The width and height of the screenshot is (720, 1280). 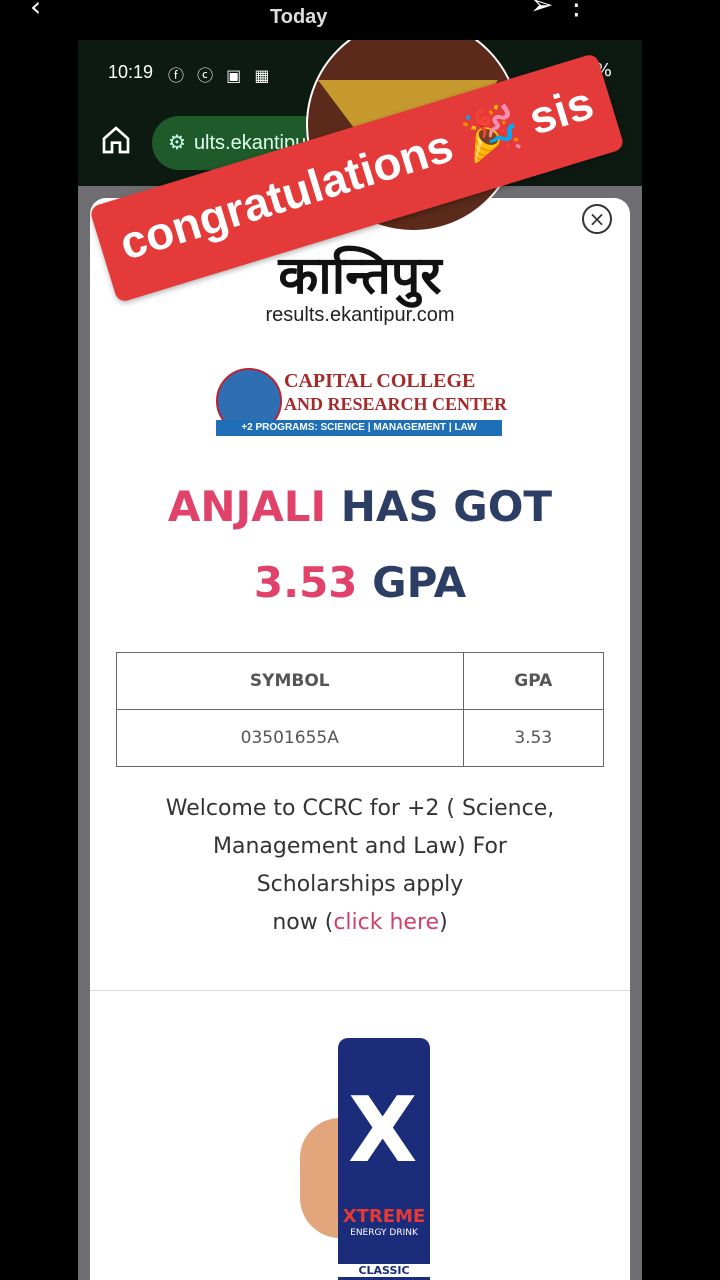 What do you see at coordinates (446, 506) in the screenshot?
I see `has-got-text: HAS GOT` at bounding box center [446, 506].